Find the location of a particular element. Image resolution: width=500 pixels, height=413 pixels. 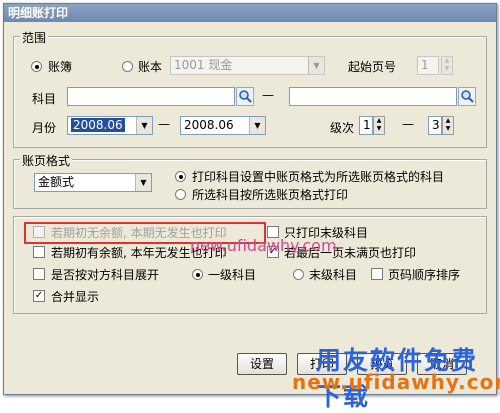

format-option2-label: 所选科目按所选账页格式打印 is located at coordinates (270, 195).